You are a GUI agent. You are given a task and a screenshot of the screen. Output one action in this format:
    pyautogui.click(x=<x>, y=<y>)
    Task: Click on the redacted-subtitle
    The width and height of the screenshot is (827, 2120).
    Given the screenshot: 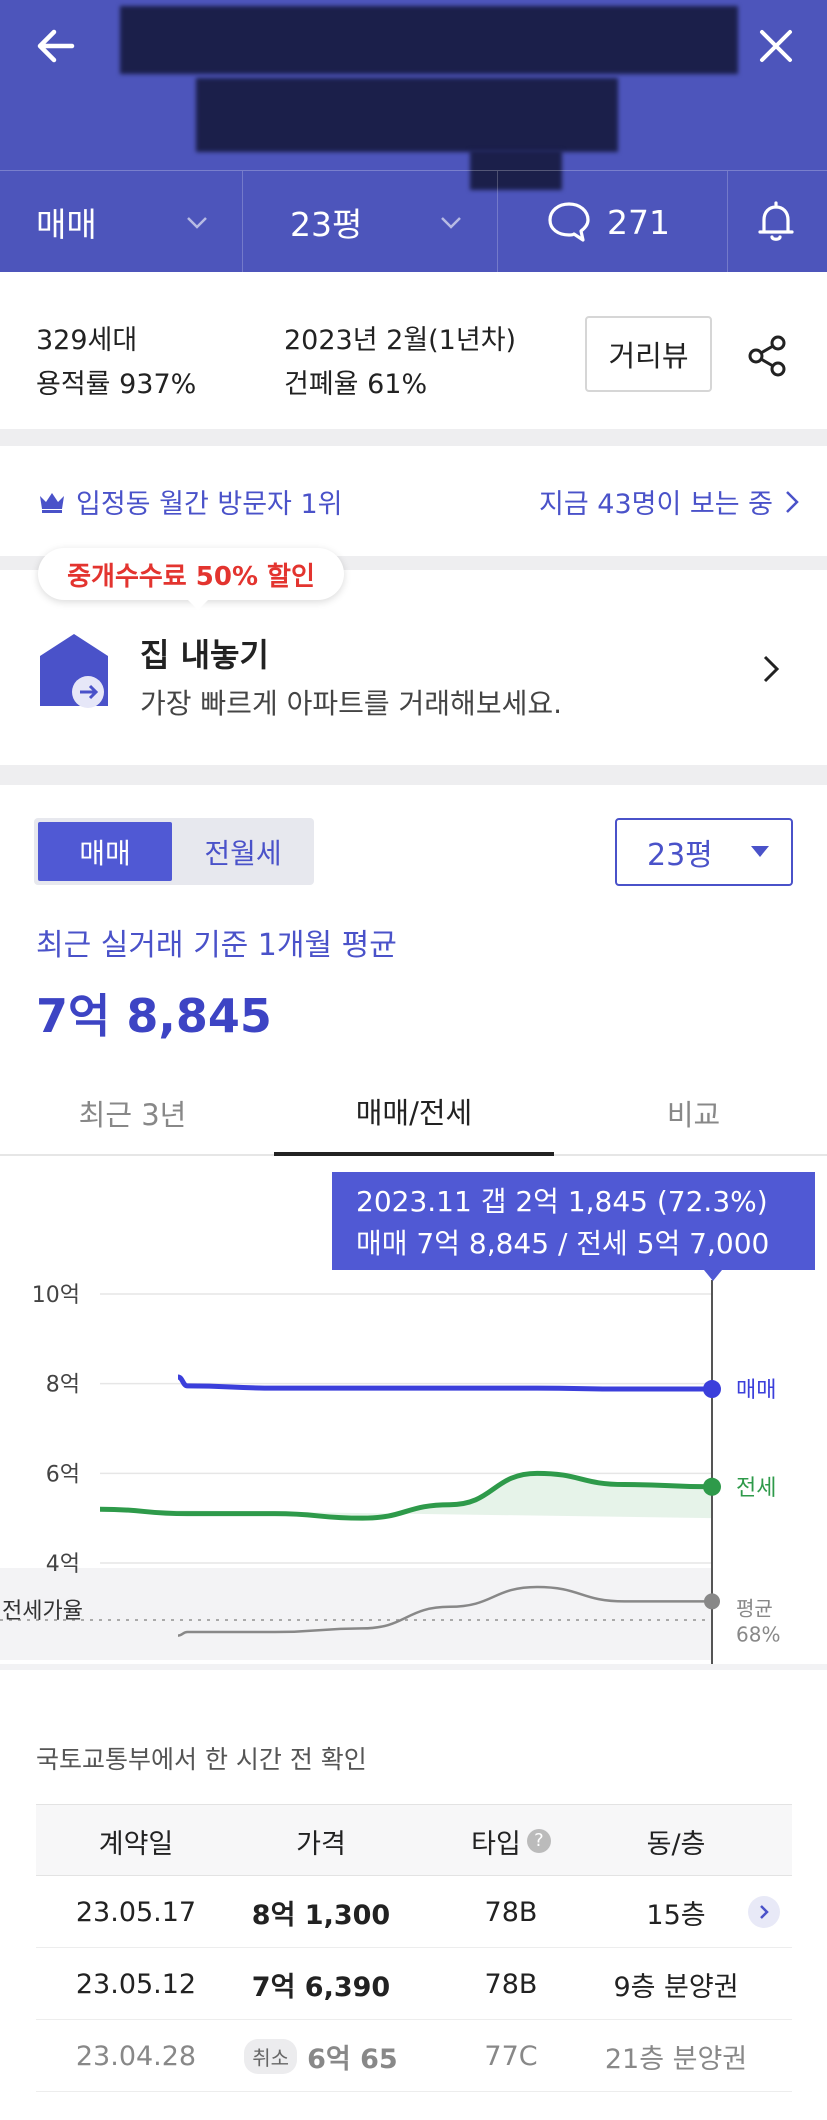 What is the action you would take?
    pyautogui.click(x=407, y=115)
    